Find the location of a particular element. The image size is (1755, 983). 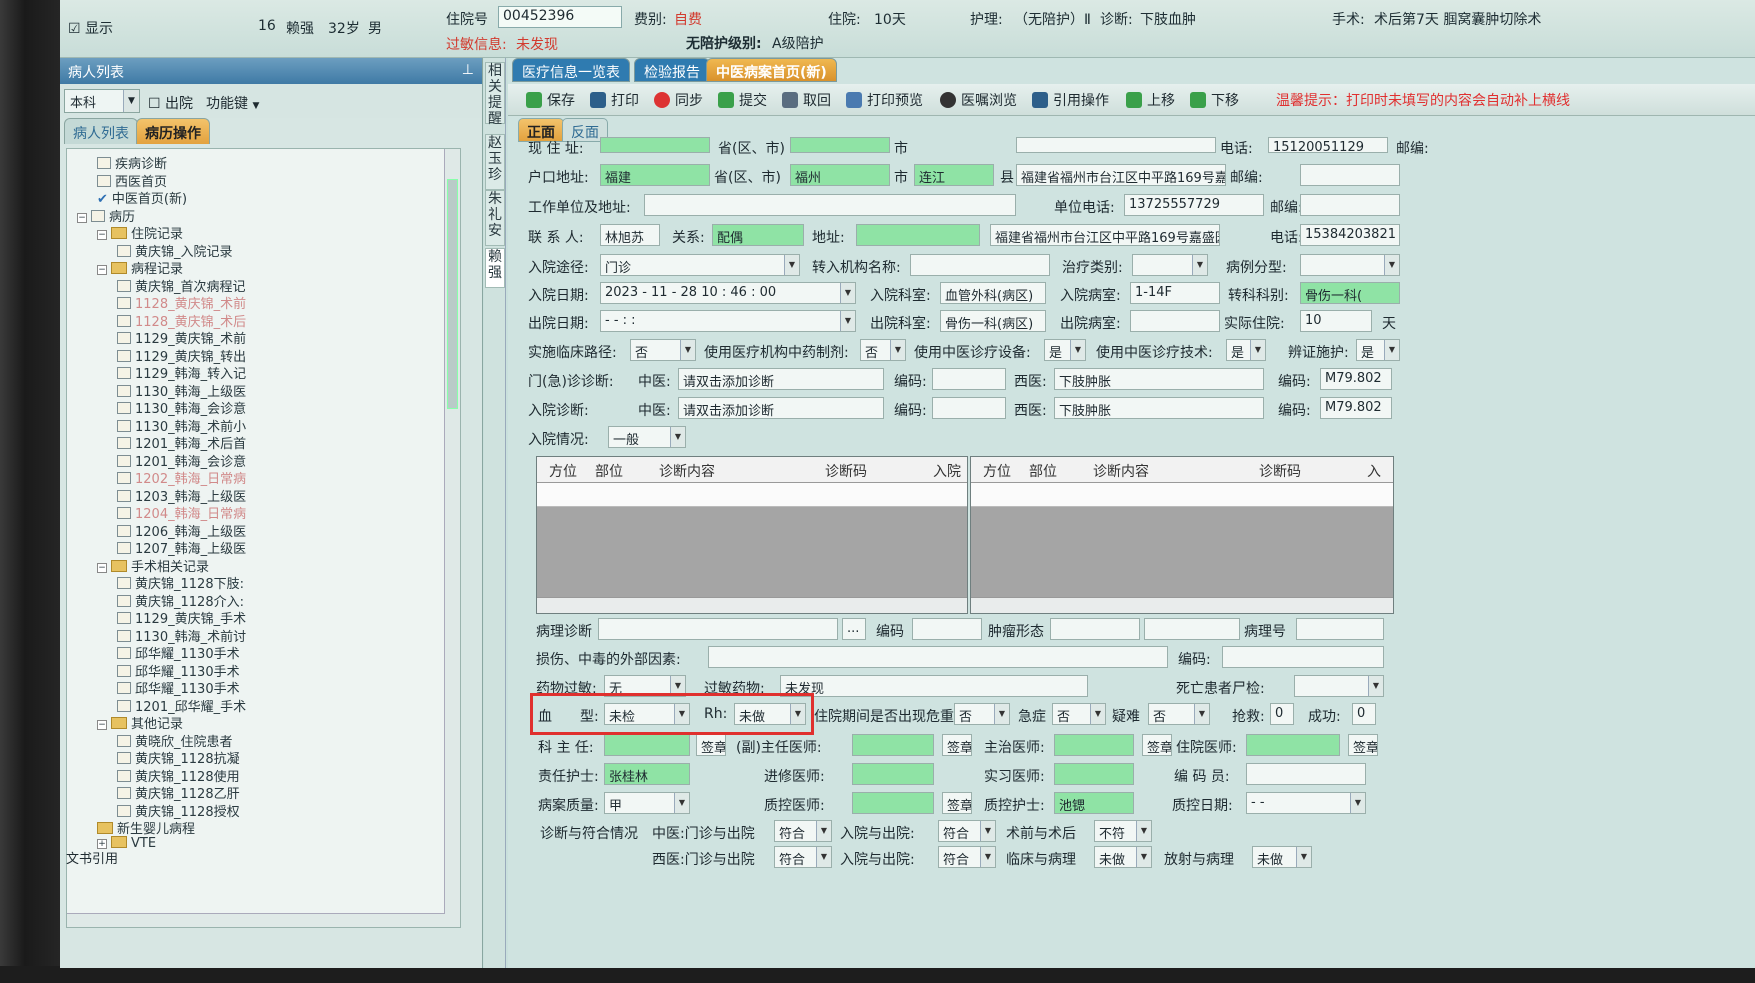

injury-field is located at coordinates (938, 657).